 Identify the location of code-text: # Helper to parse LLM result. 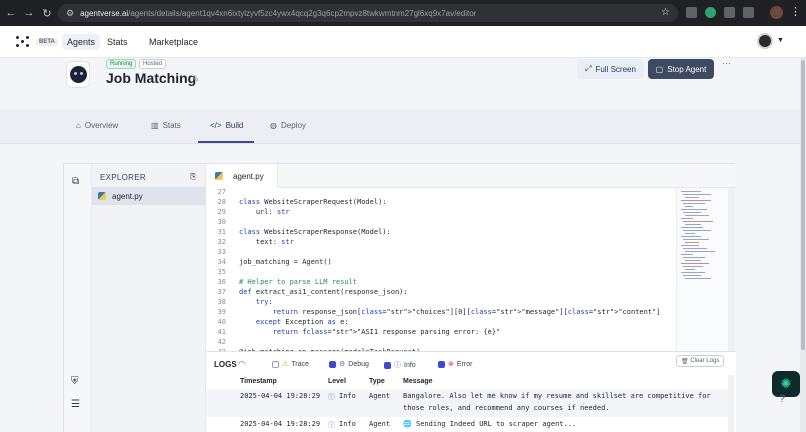
(298, 282).